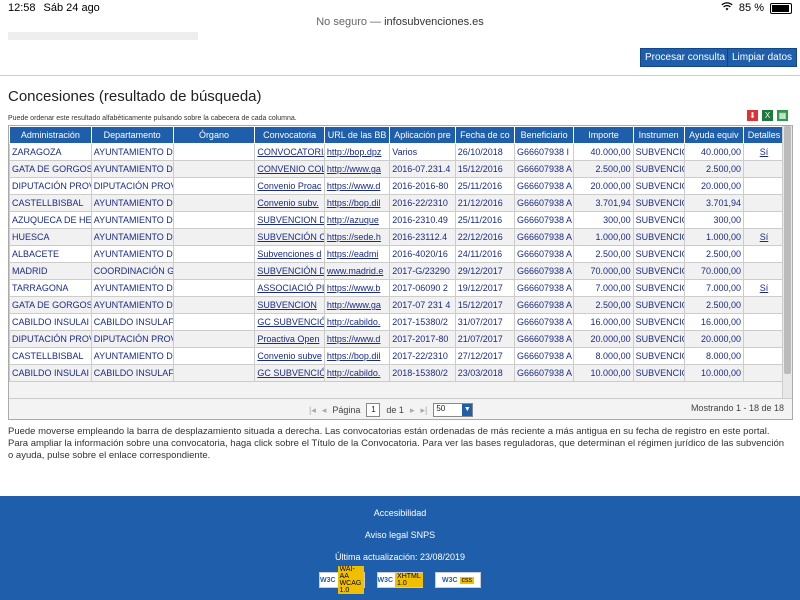 The image size is (800, 600). What do you see at coordinates (422, 339) in the screenshot?
I see `table-cell: 2017-2017-80` at bounding box center [422, 339].